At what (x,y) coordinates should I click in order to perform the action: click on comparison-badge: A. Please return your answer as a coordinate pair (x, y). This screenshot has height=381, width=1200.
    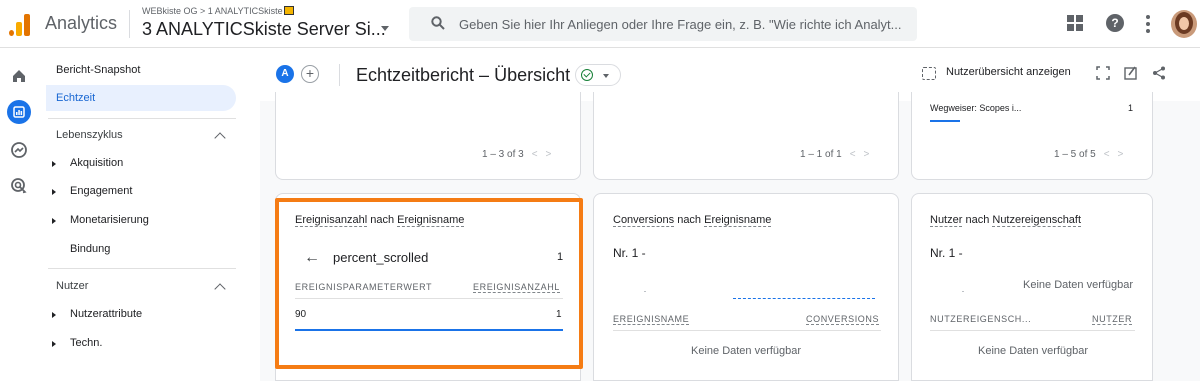
    Looking at the image, I should click on (285, 74).